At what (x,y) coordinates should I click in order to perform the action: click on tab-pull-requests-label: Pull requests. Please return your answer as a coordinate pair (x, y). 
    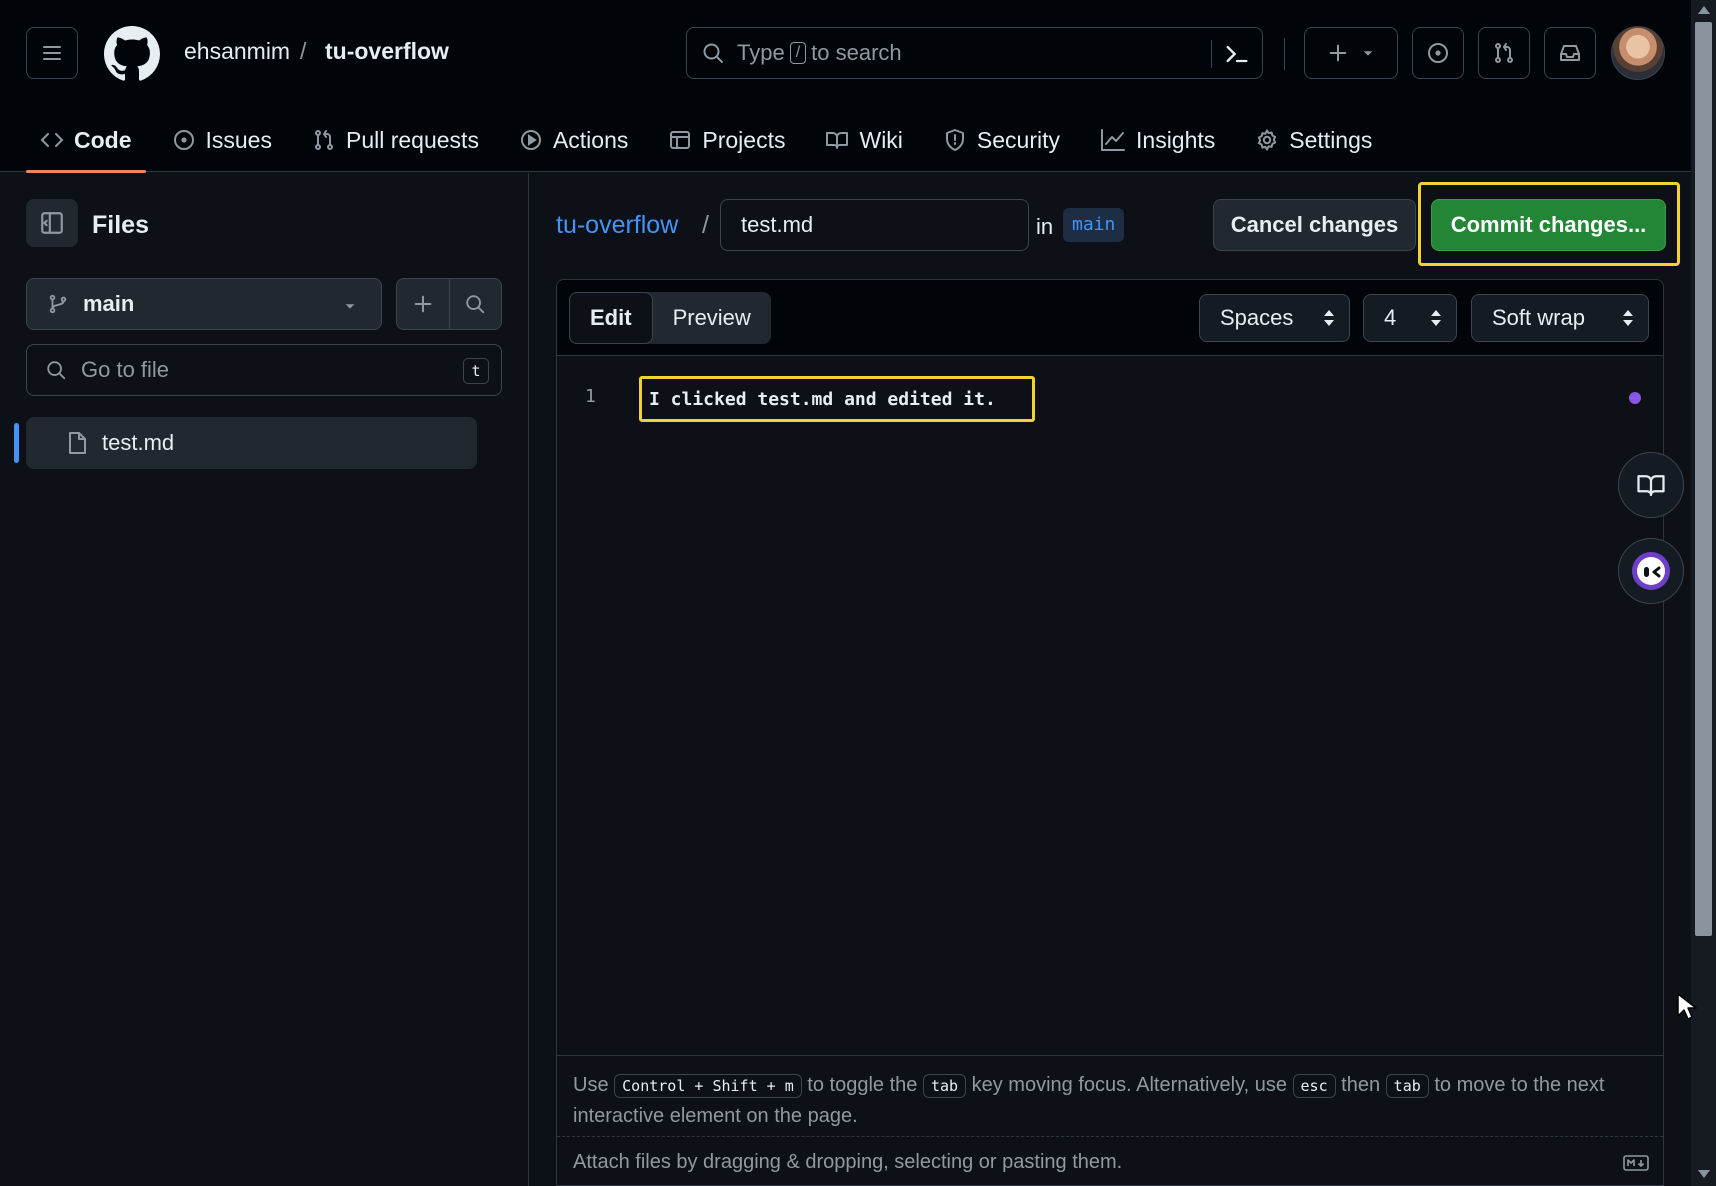
    Looking at the image, I should click on (412, 139).